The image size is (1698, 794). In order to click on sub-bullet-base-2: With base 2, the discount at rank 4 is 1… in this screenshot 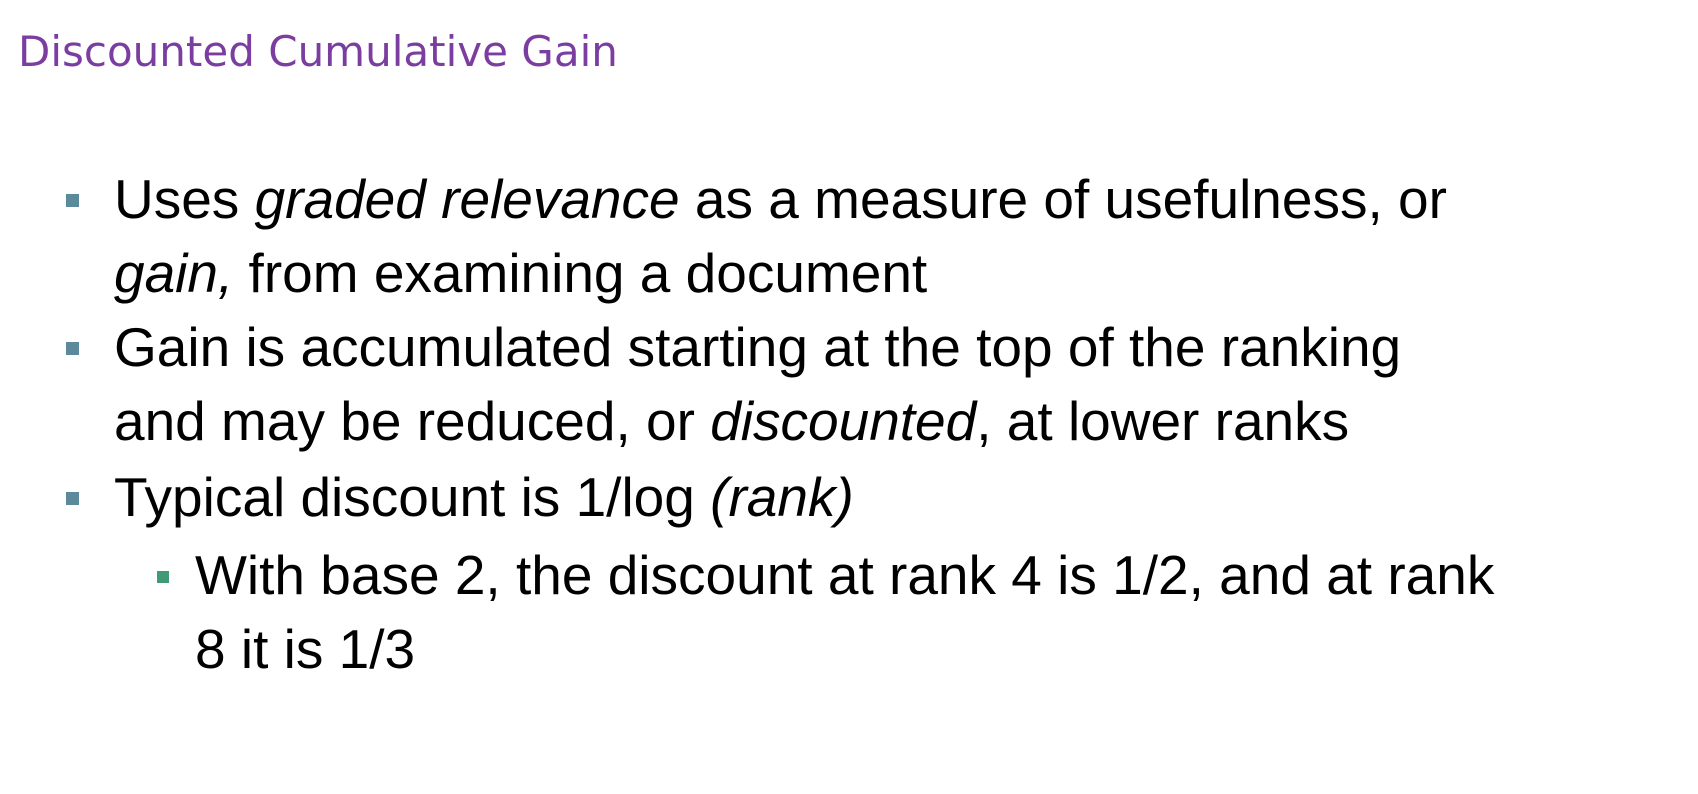, I will do `click(825, 612)`.